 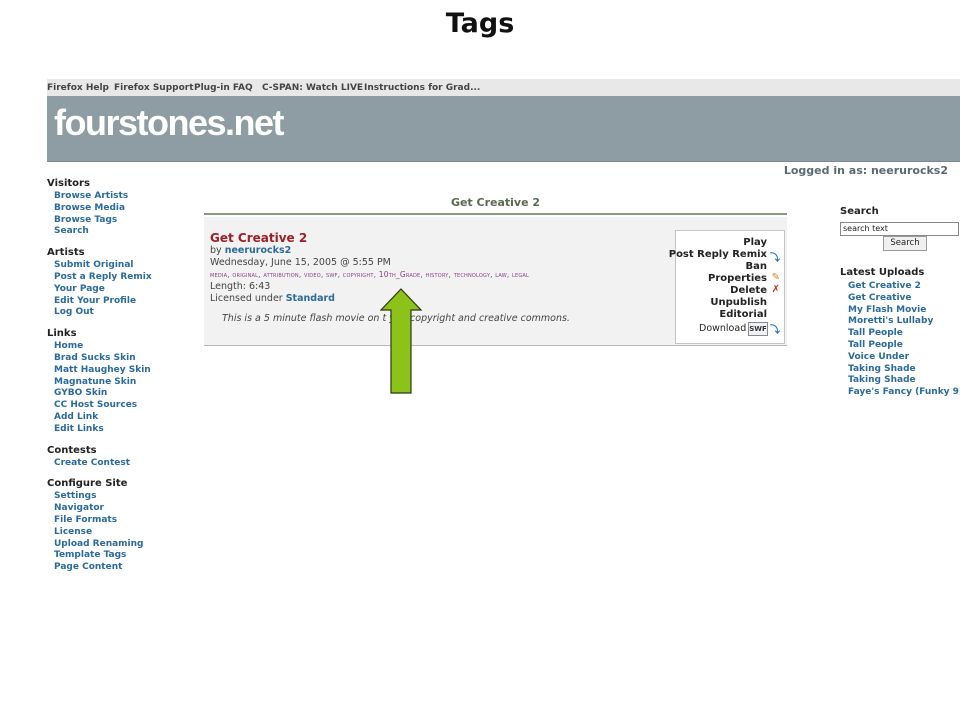 What do you see at coordinates (122, 545) in the screenshot?
I see `sidebar-item-upload-renaming: Upload Renaming` at bounding box center [122, 545].